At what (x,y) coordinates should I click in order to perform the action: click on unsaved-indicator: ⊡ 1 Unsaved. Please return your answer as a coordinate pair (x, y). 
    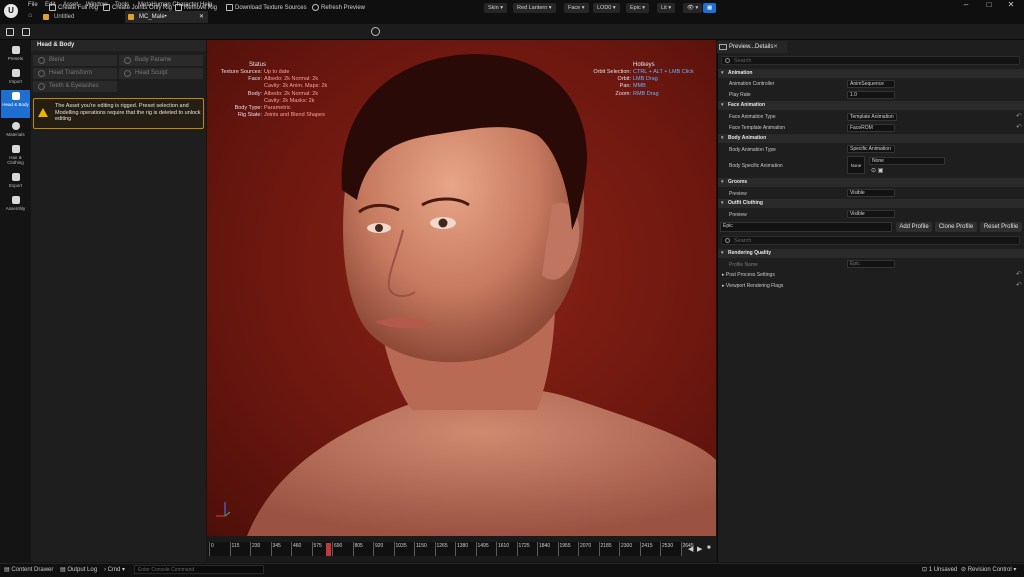
    Looking at the image, I should click on (939, 569).